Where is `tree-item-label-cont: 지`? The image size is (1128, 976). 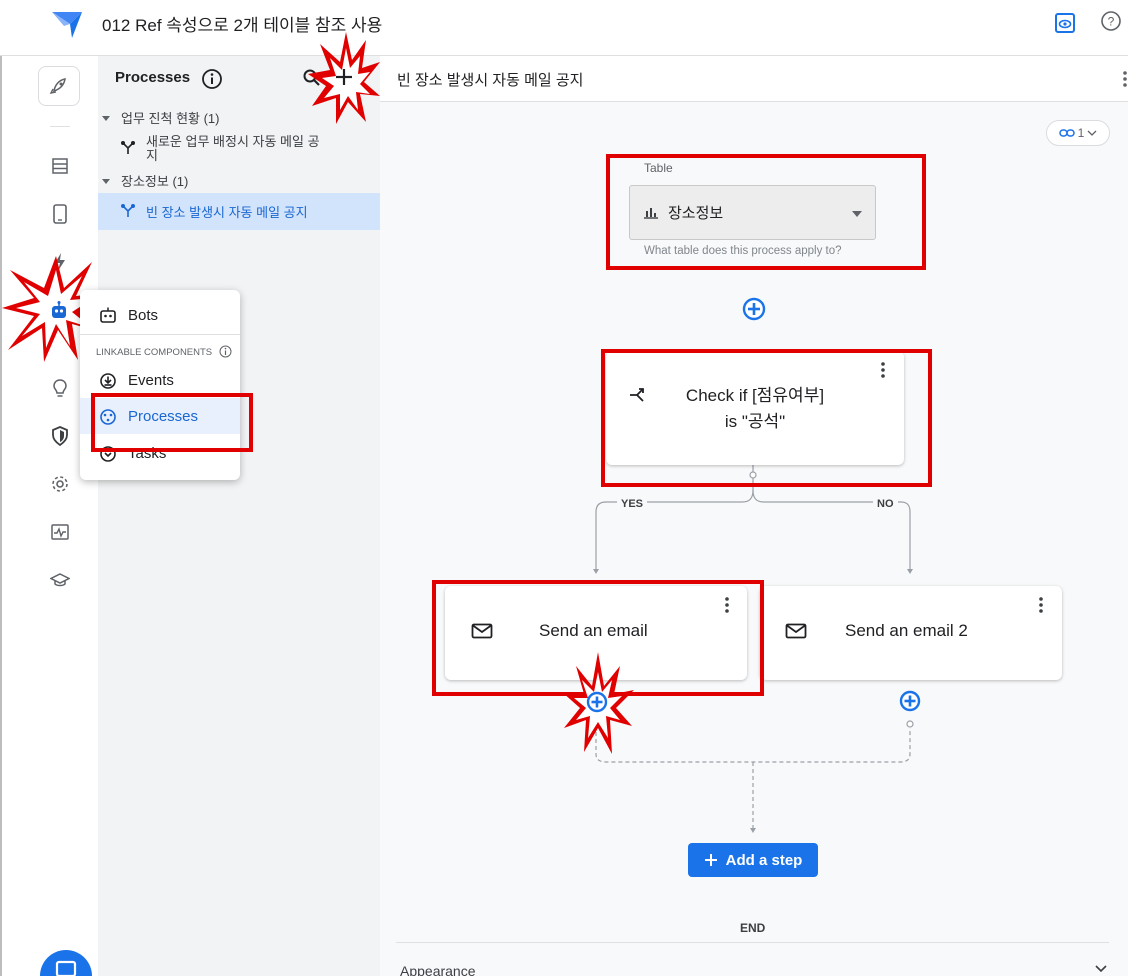
tree-item-label-cont: 지 is located at coordinates (152, 154).